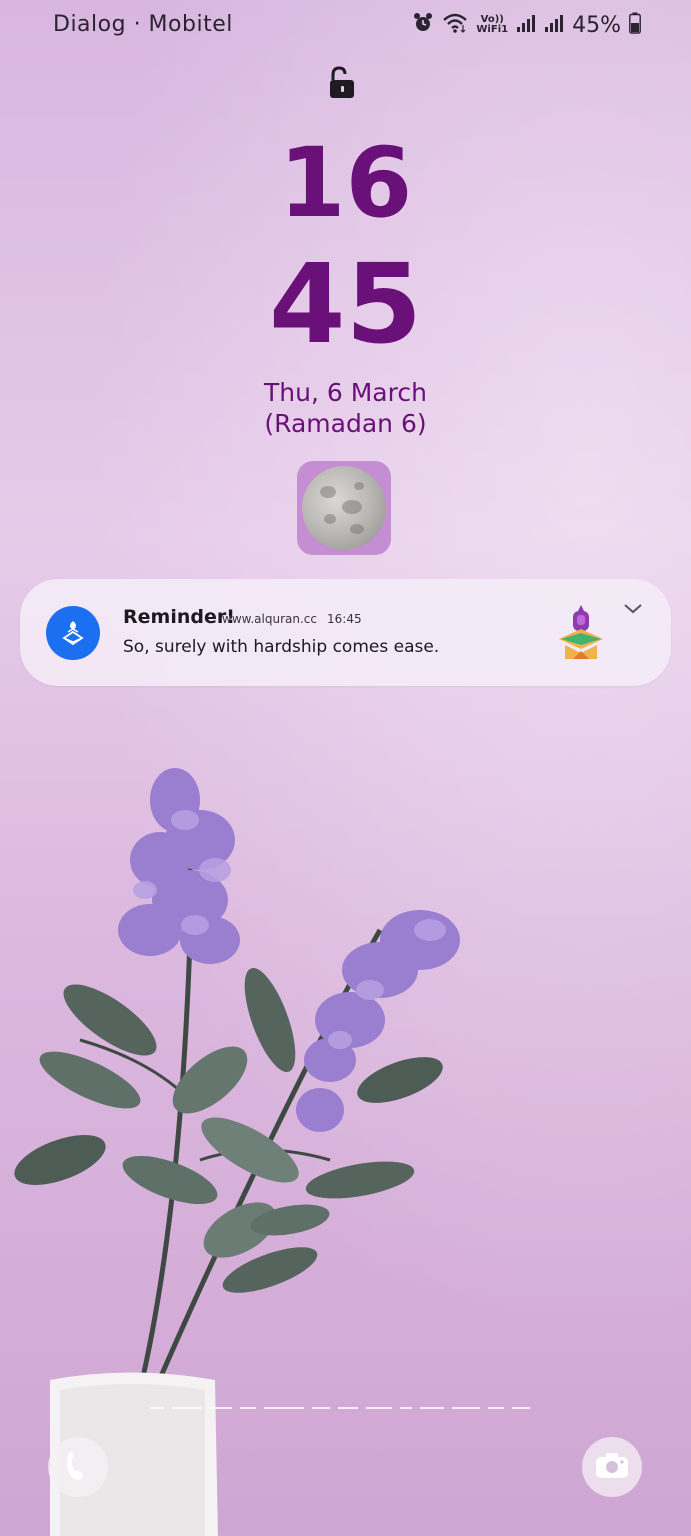 The width and height of the screenshot is (691, 1536). I want to click on quran-stand-icon, so click(581, 633).